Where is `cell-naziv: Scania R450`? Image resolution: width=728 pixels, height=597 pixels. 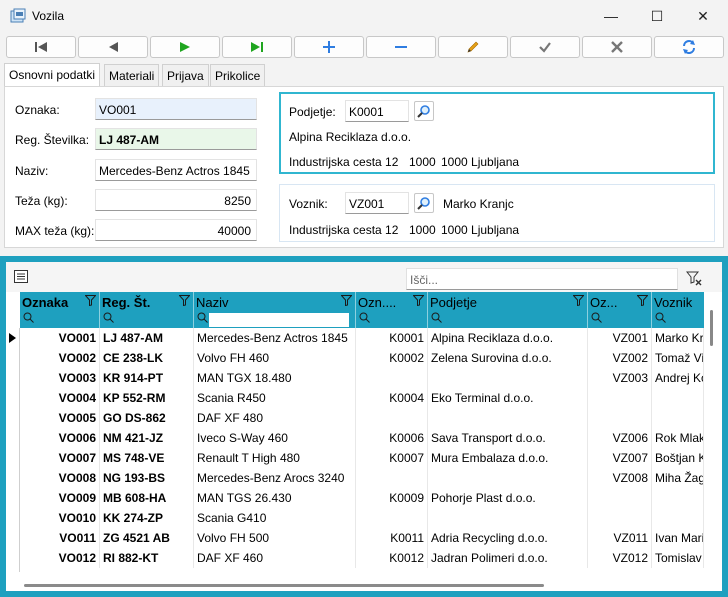
cell-naziv: Scania R450 is located at coordinates (275, 398).